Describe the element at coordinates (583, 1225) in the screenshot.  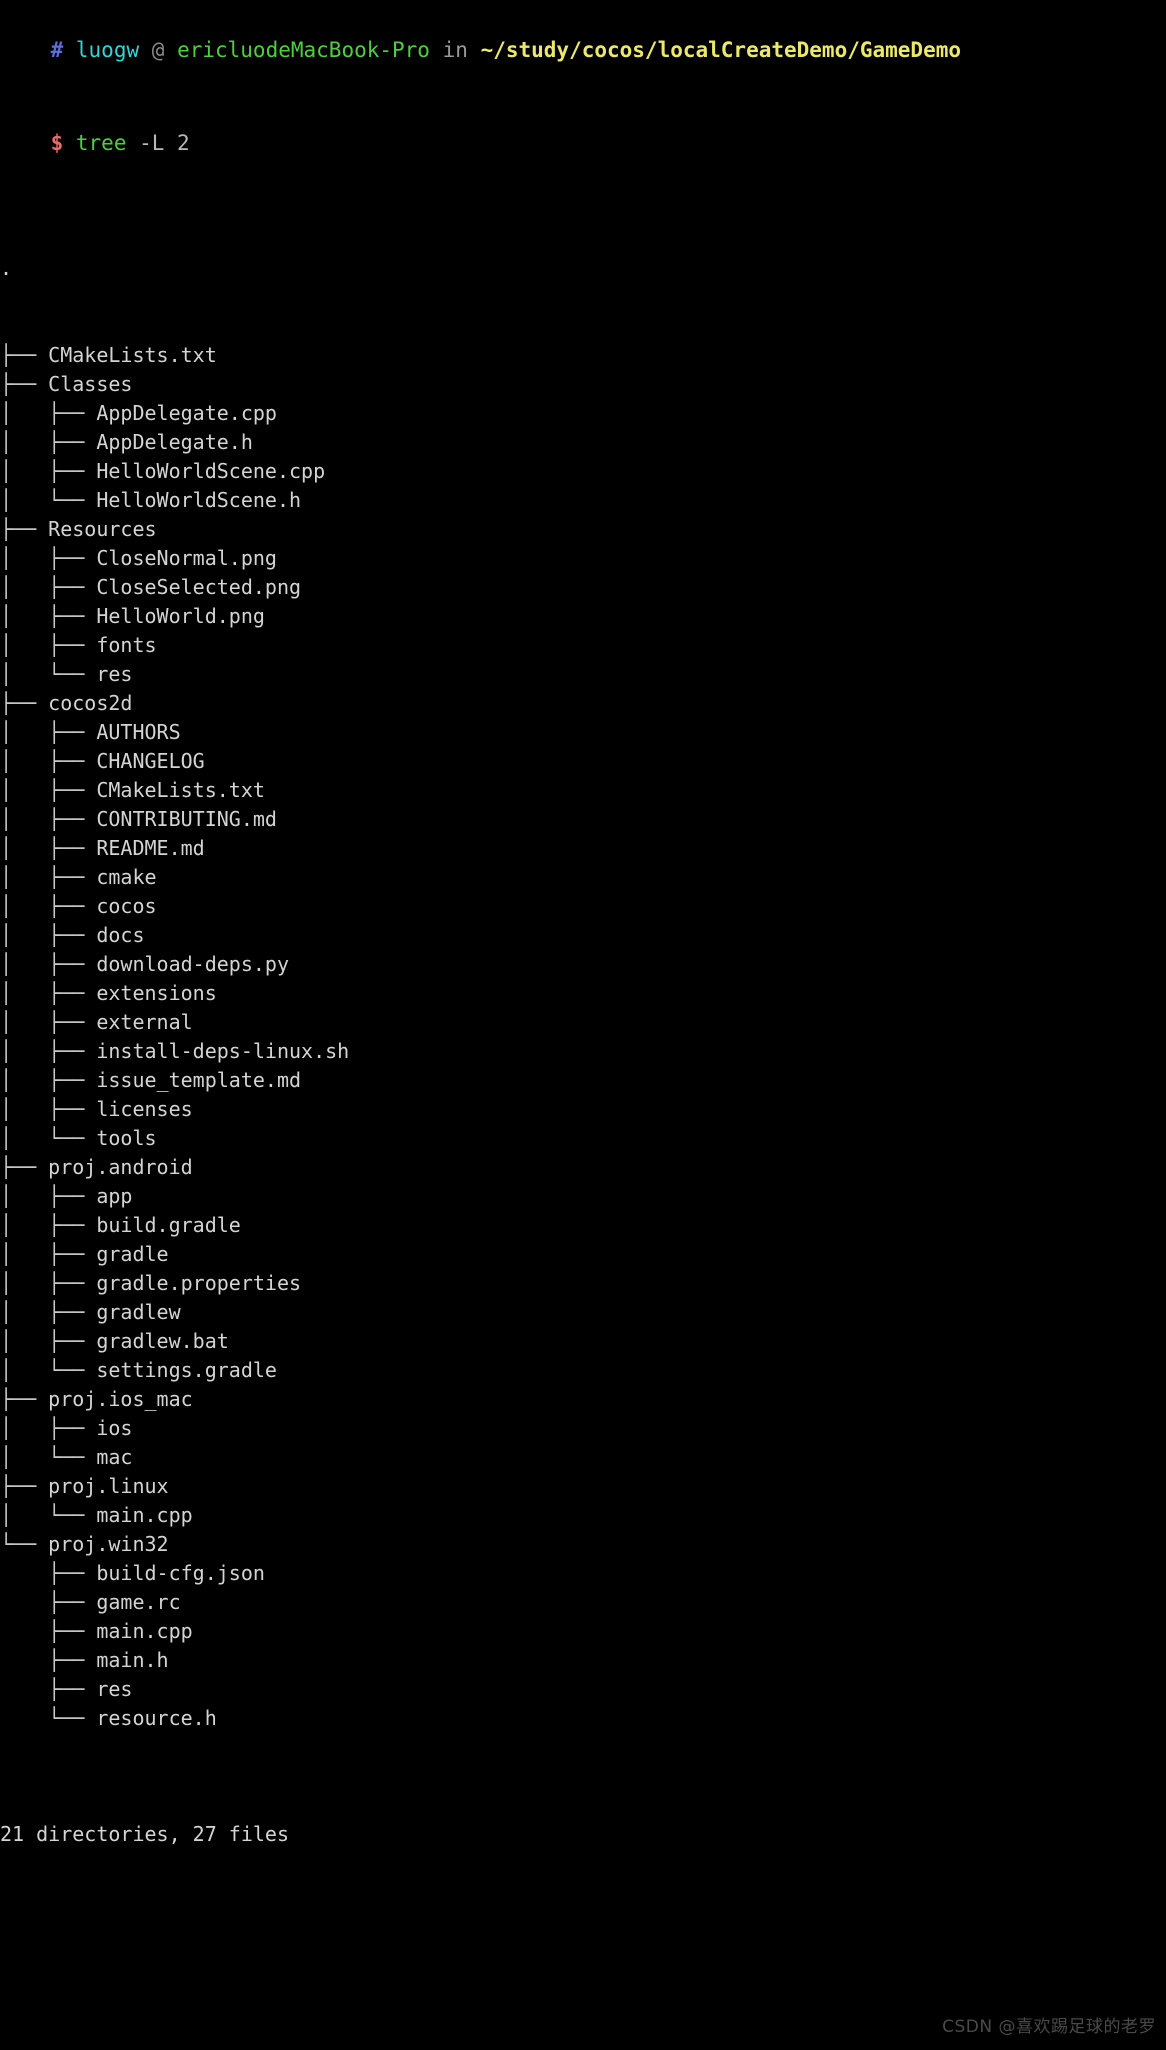
I see `tree-row: │ ├── build.gradle` at that location.